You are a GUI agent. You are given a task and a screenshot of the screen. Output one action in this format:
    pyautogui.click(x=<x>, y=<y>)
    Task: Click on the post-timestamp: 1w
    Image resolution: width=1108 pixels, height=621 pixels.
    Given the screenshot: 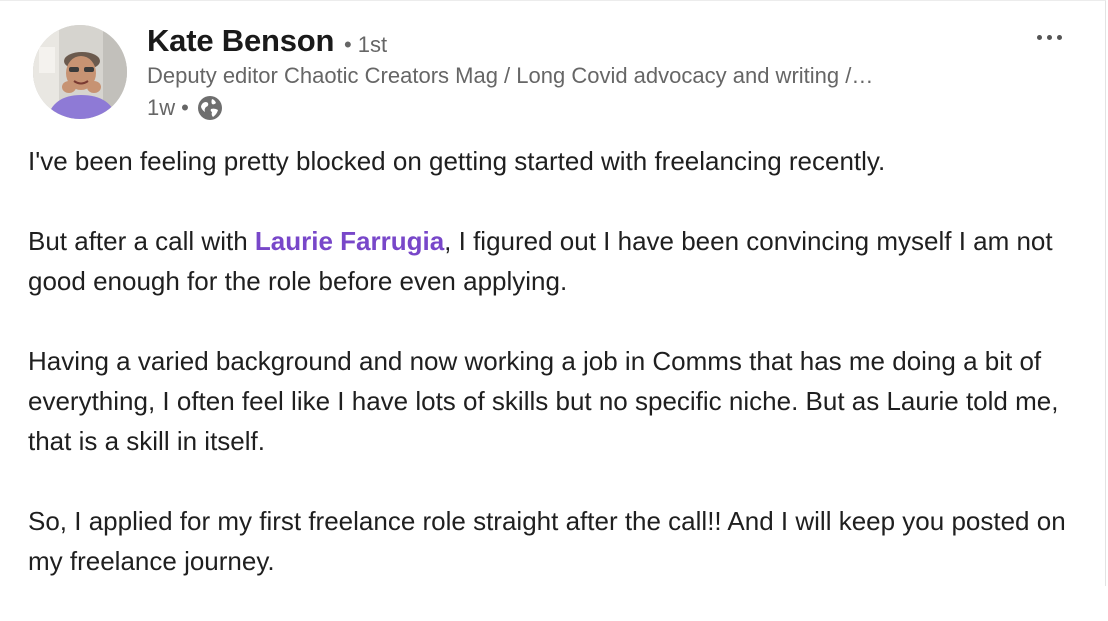 What is the action you would take?
    pyautogui.click(x=161, y=108)
    